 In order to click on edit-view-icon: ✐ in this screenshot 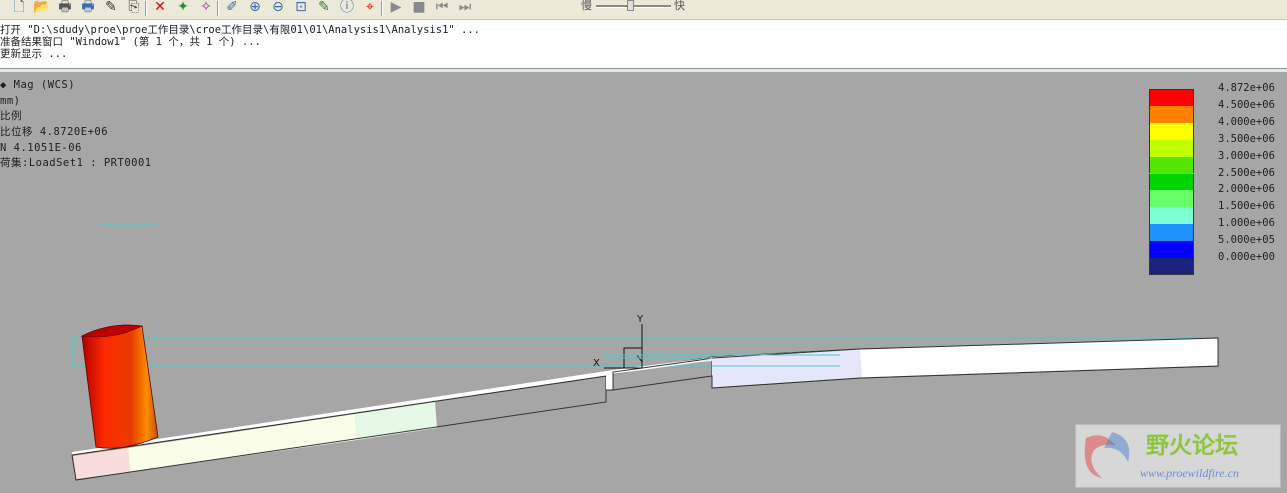, I will do `click(232, 8)`.